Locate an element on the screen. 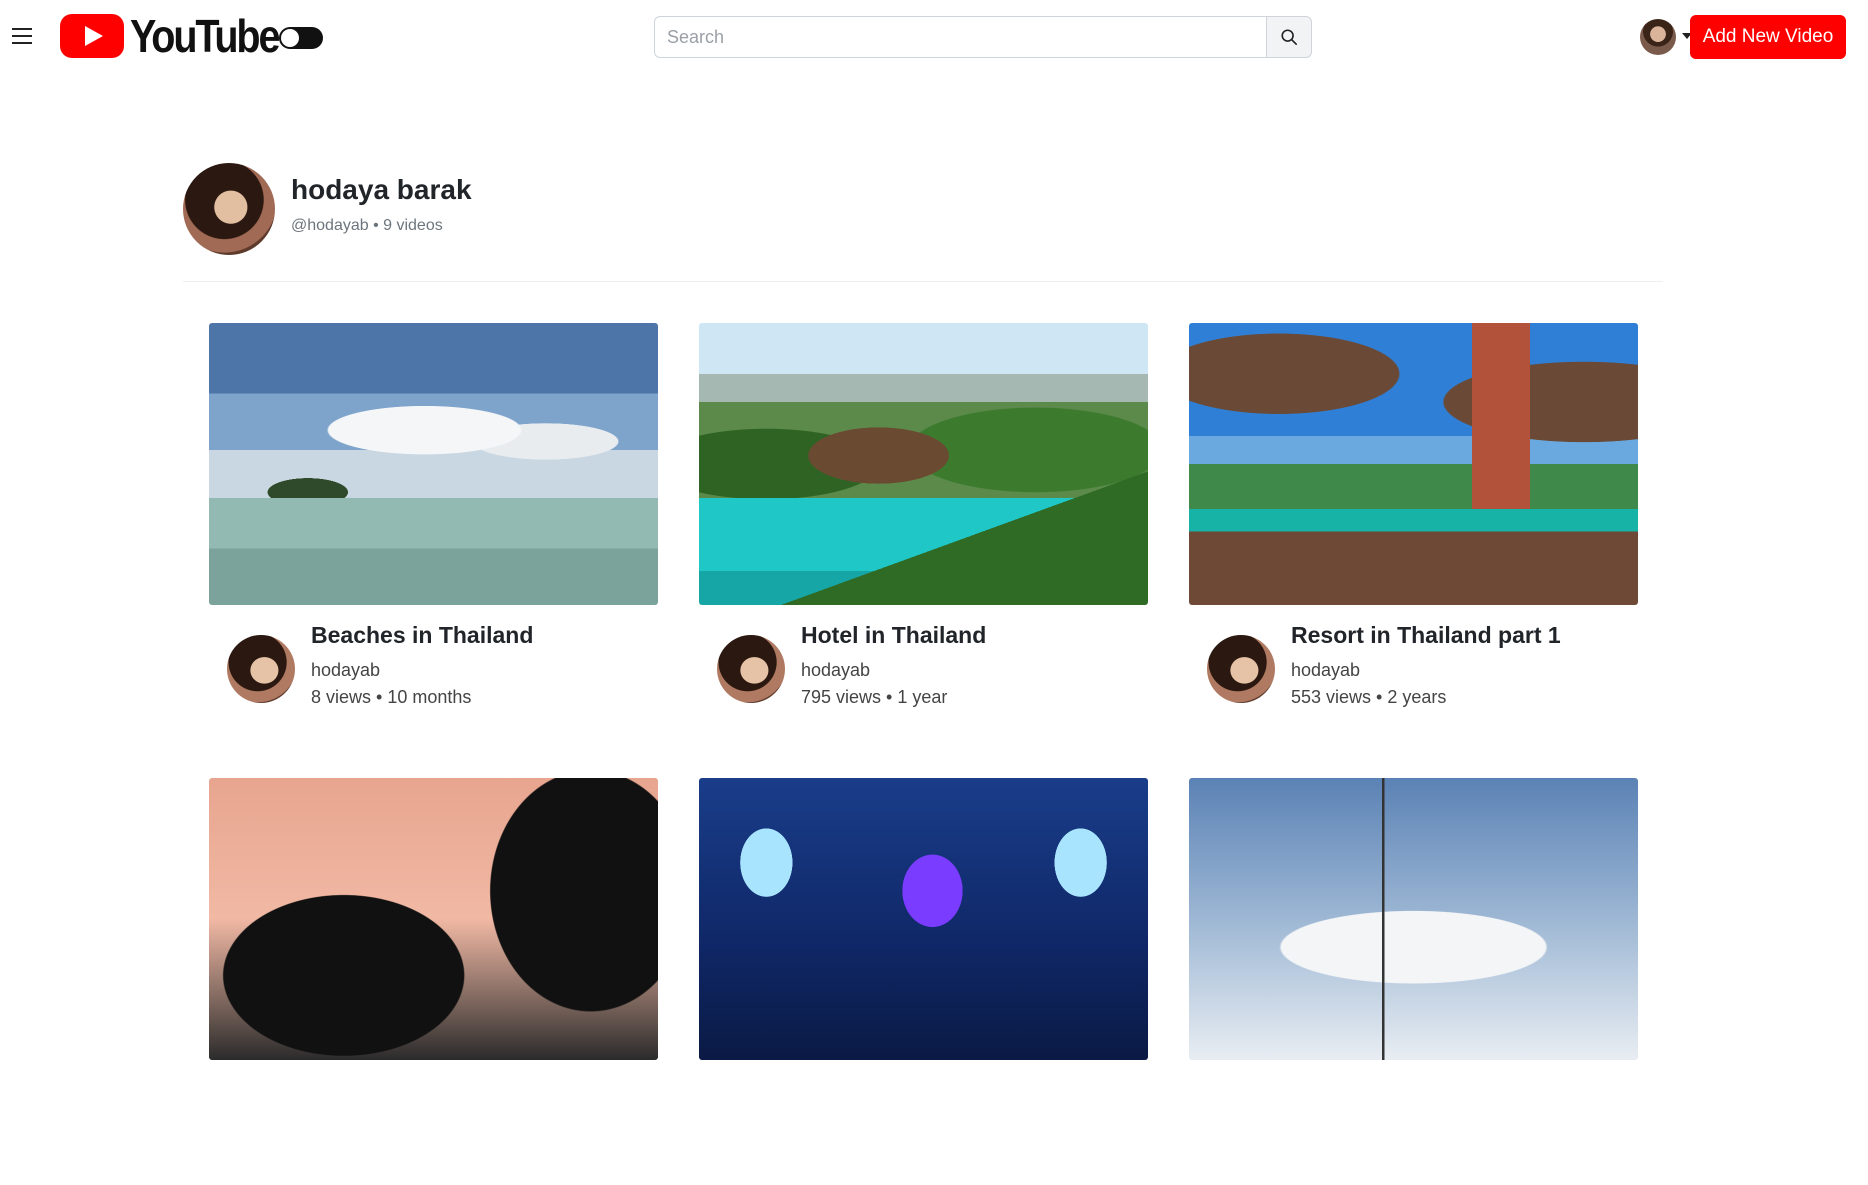 The width and height of the screenshot is (1868, 1185). video-stats: 8 views • 10 months is located at coordinates (391, 697).